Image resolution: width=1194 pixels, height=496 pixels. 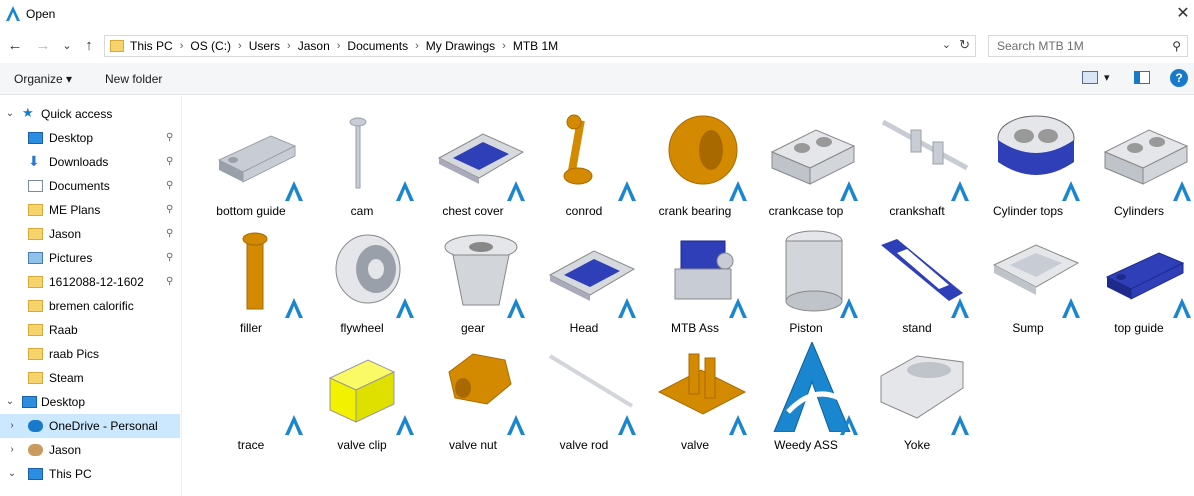 I want to click on breadcrumb-item: Users, so click(x=264, y=46).